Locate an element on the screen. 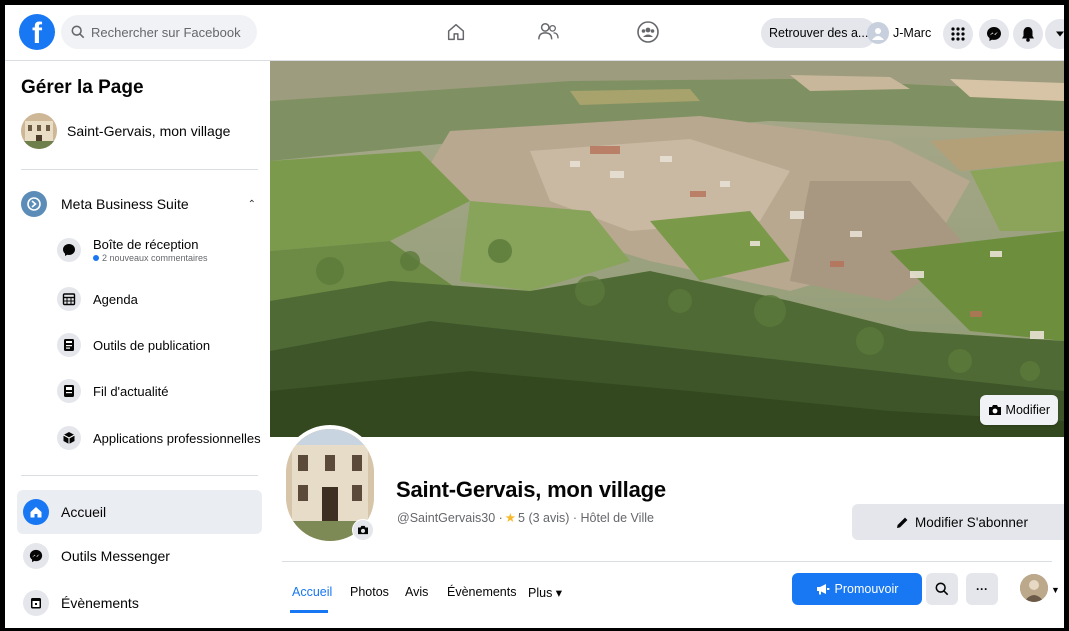 This screenshot has height=631, width=1069. grid-icon is located at coordinates (958, 34).